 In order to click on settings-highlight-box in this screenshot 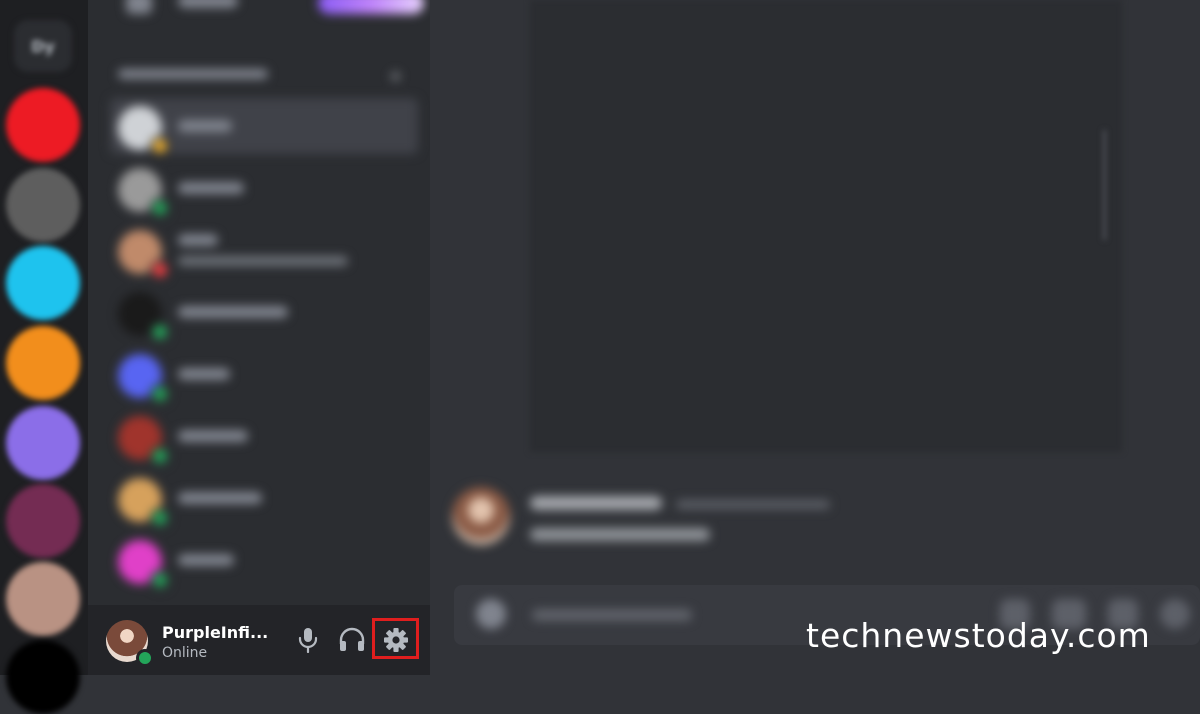, I will do `click(395, 638)`.